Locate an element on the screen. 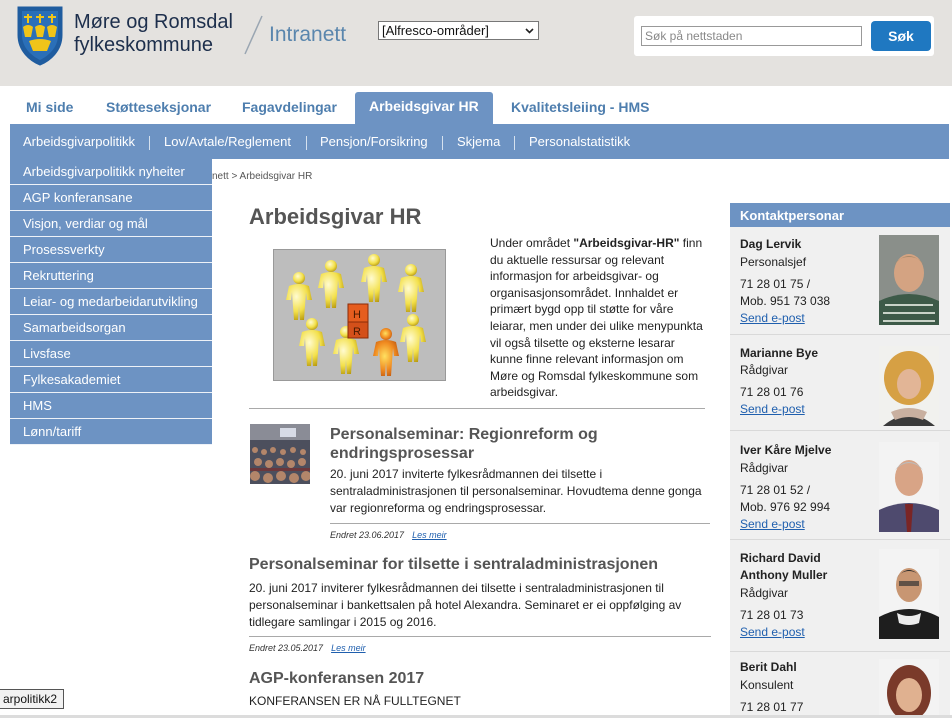 The image size is (952, 718). news-title-agp-konferansen: AGP-konferansen 2017 is located at coordinates (336, 679).